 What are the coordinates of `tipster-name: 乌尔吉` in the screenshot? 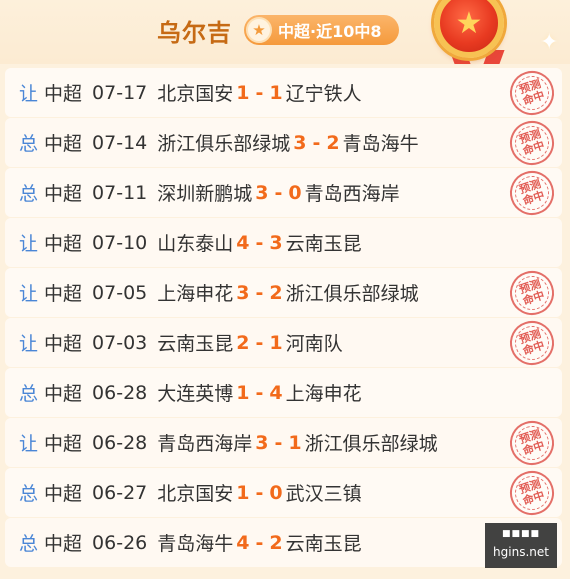 It's located at (194, 30).